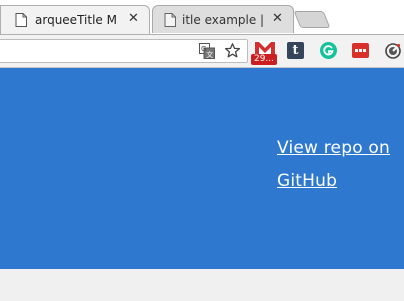  I want to click on tab-active: arqueeTitle M ✕, so click(75, 20).